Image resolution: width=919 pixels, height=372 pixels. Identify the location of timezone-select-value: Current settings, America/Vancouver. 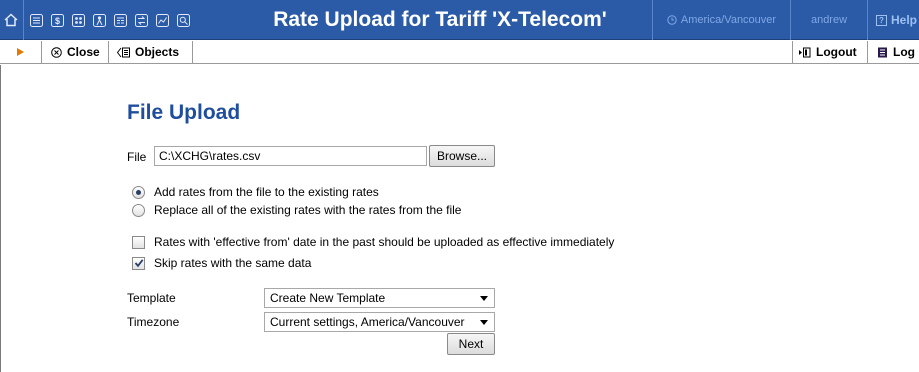
(367, 322).